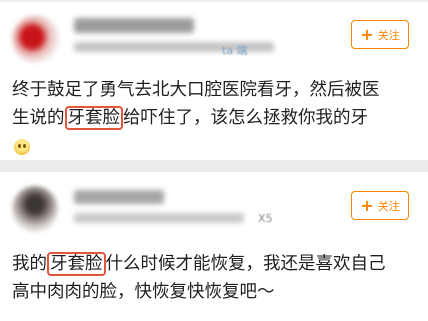 The width and height of the screenshot is (428, 321). What do you see at coordinates (265, 218) in the screenshot?
I see `post-source: X5` at bounding box center [265, 218].